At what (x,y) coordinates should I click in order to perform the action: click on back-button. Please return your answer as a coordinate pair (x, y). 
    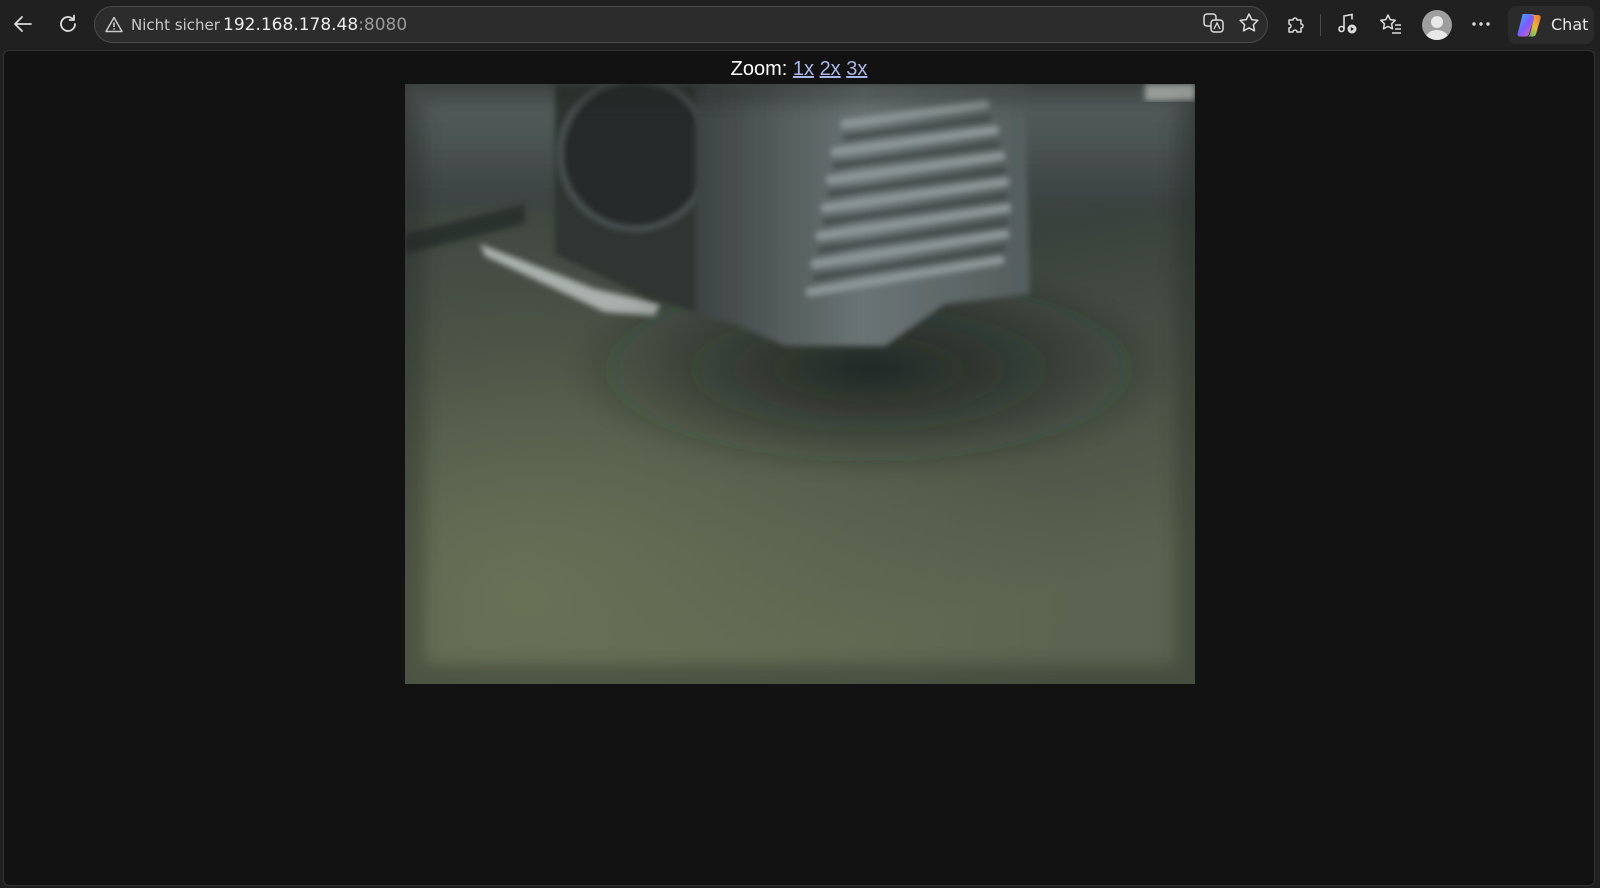
    Looking at the image, I should click on (23, 24).